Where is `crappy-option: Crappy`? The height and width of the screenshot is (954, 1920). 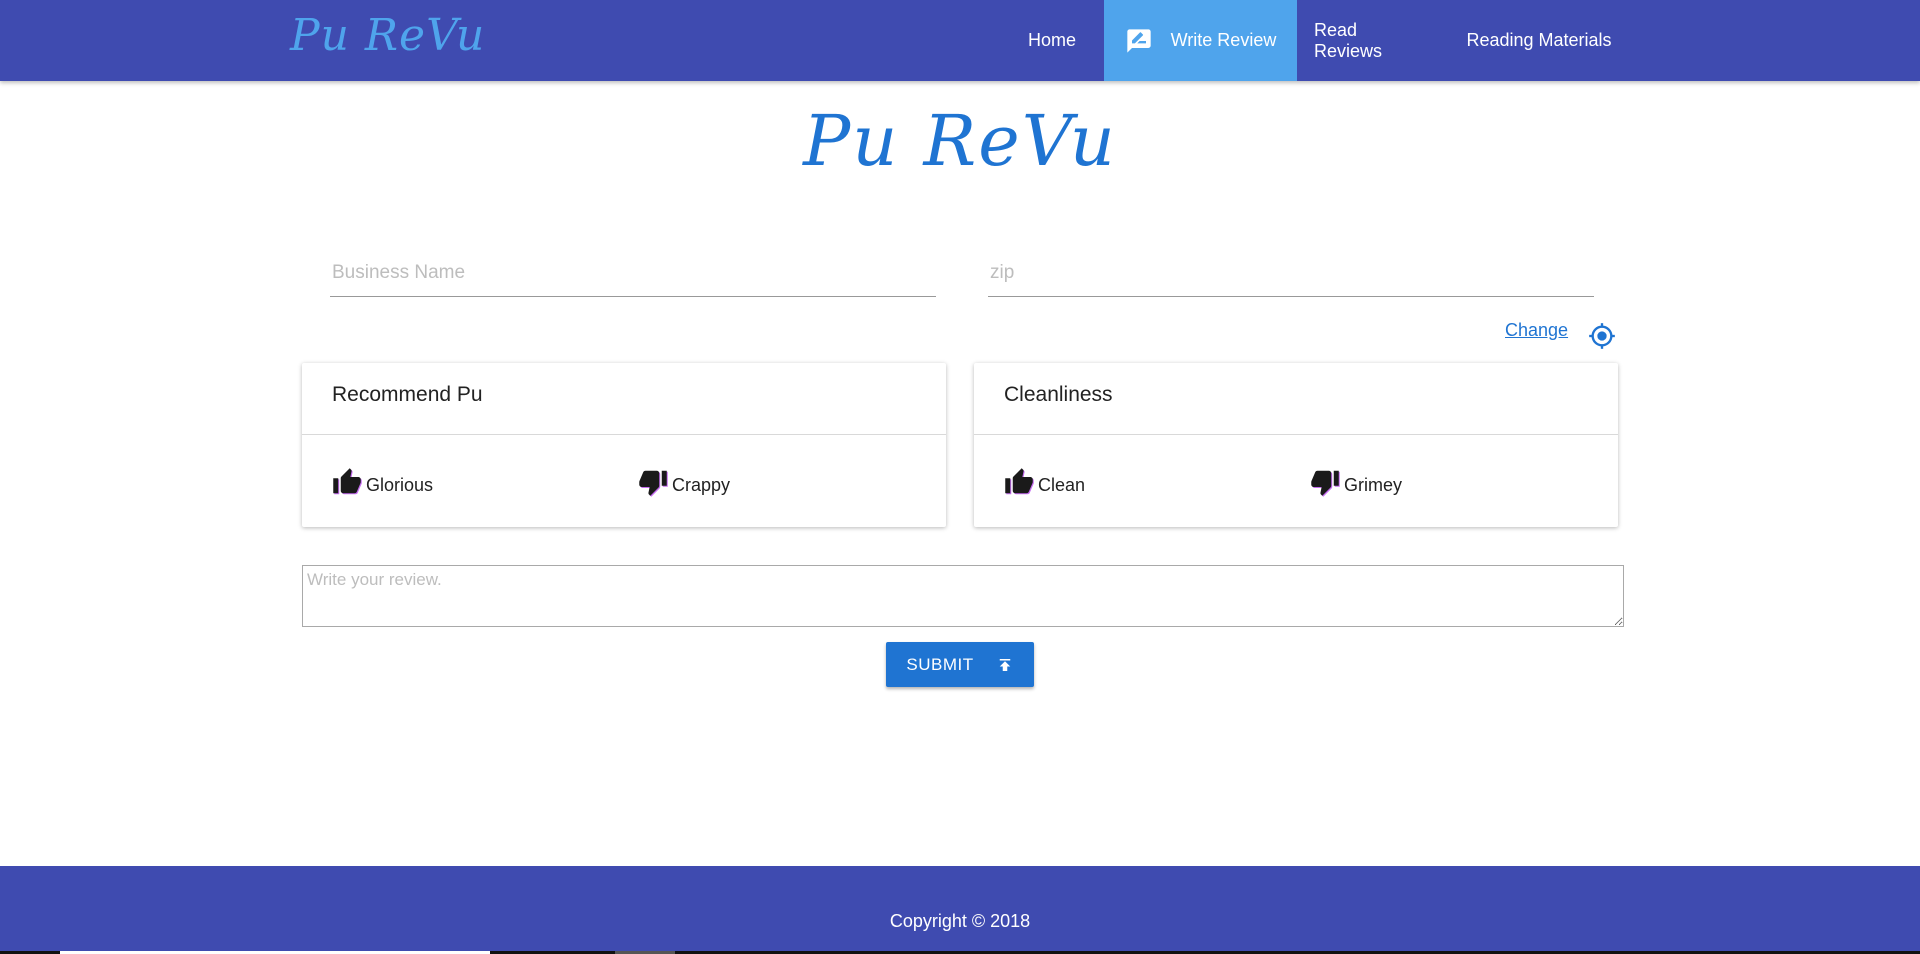 crappy-option: Crappy is located at coordinates (684, 482).